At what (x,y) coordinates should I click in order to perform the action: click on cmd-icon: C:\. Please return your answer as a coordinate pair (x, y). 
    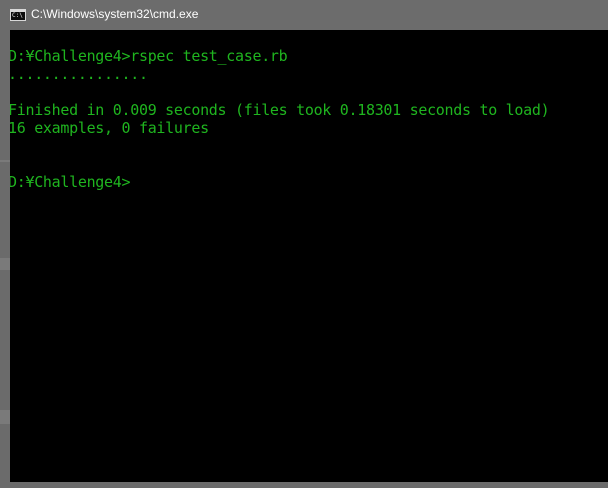
    Looking at the image, I should click on (18, 15).